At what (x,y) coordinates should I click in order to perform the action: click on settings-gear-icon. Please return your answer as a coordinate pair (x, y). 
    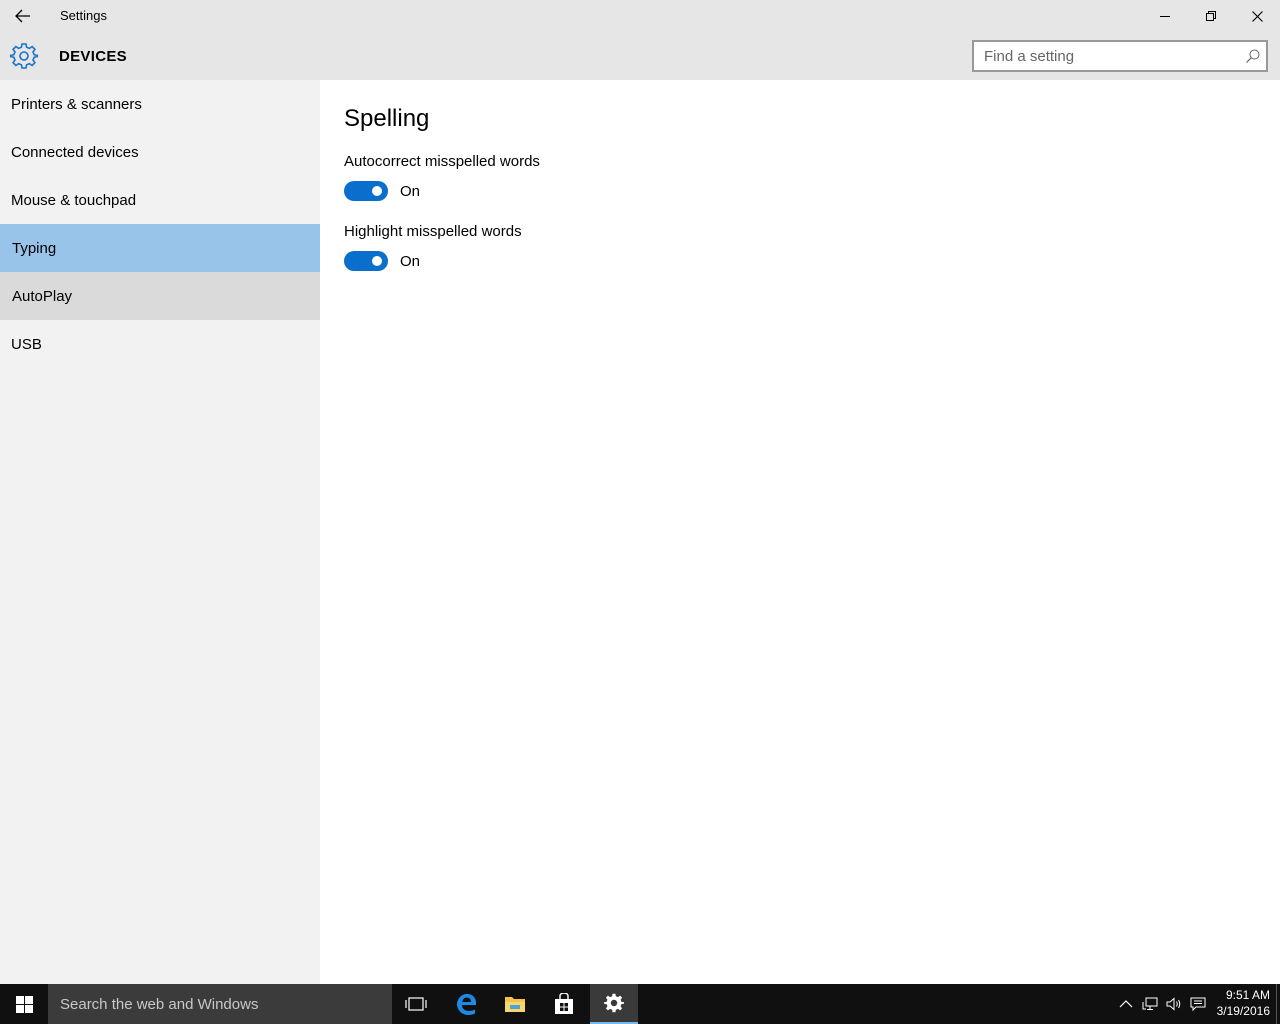
    Looking at the image, I should click on (614, 1003).